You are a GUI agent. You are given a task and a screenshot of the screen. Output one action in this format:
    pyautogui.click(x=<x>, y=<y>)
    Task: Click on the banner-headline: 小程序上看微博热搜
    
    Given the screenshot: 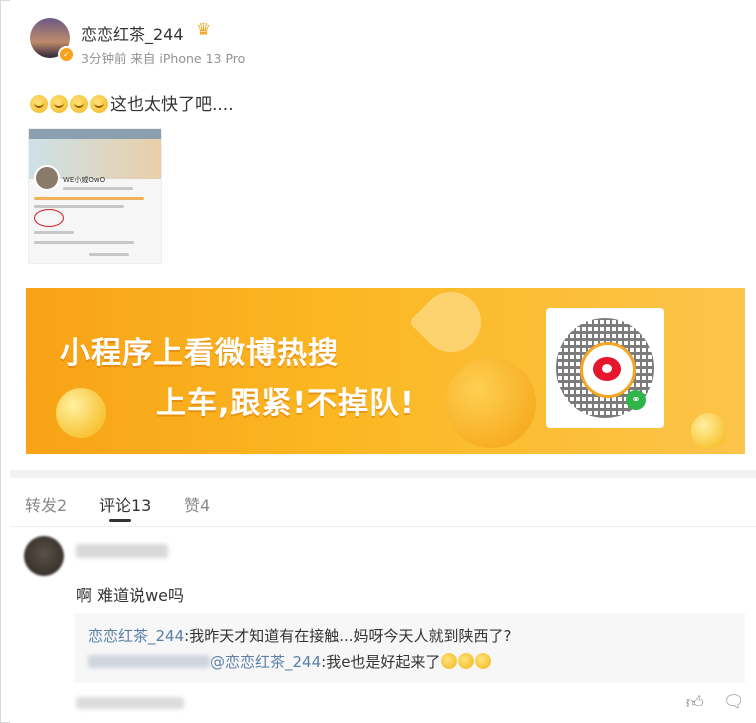 What is the action you would take?
    pyautogui.click(x=199, y=353)
    